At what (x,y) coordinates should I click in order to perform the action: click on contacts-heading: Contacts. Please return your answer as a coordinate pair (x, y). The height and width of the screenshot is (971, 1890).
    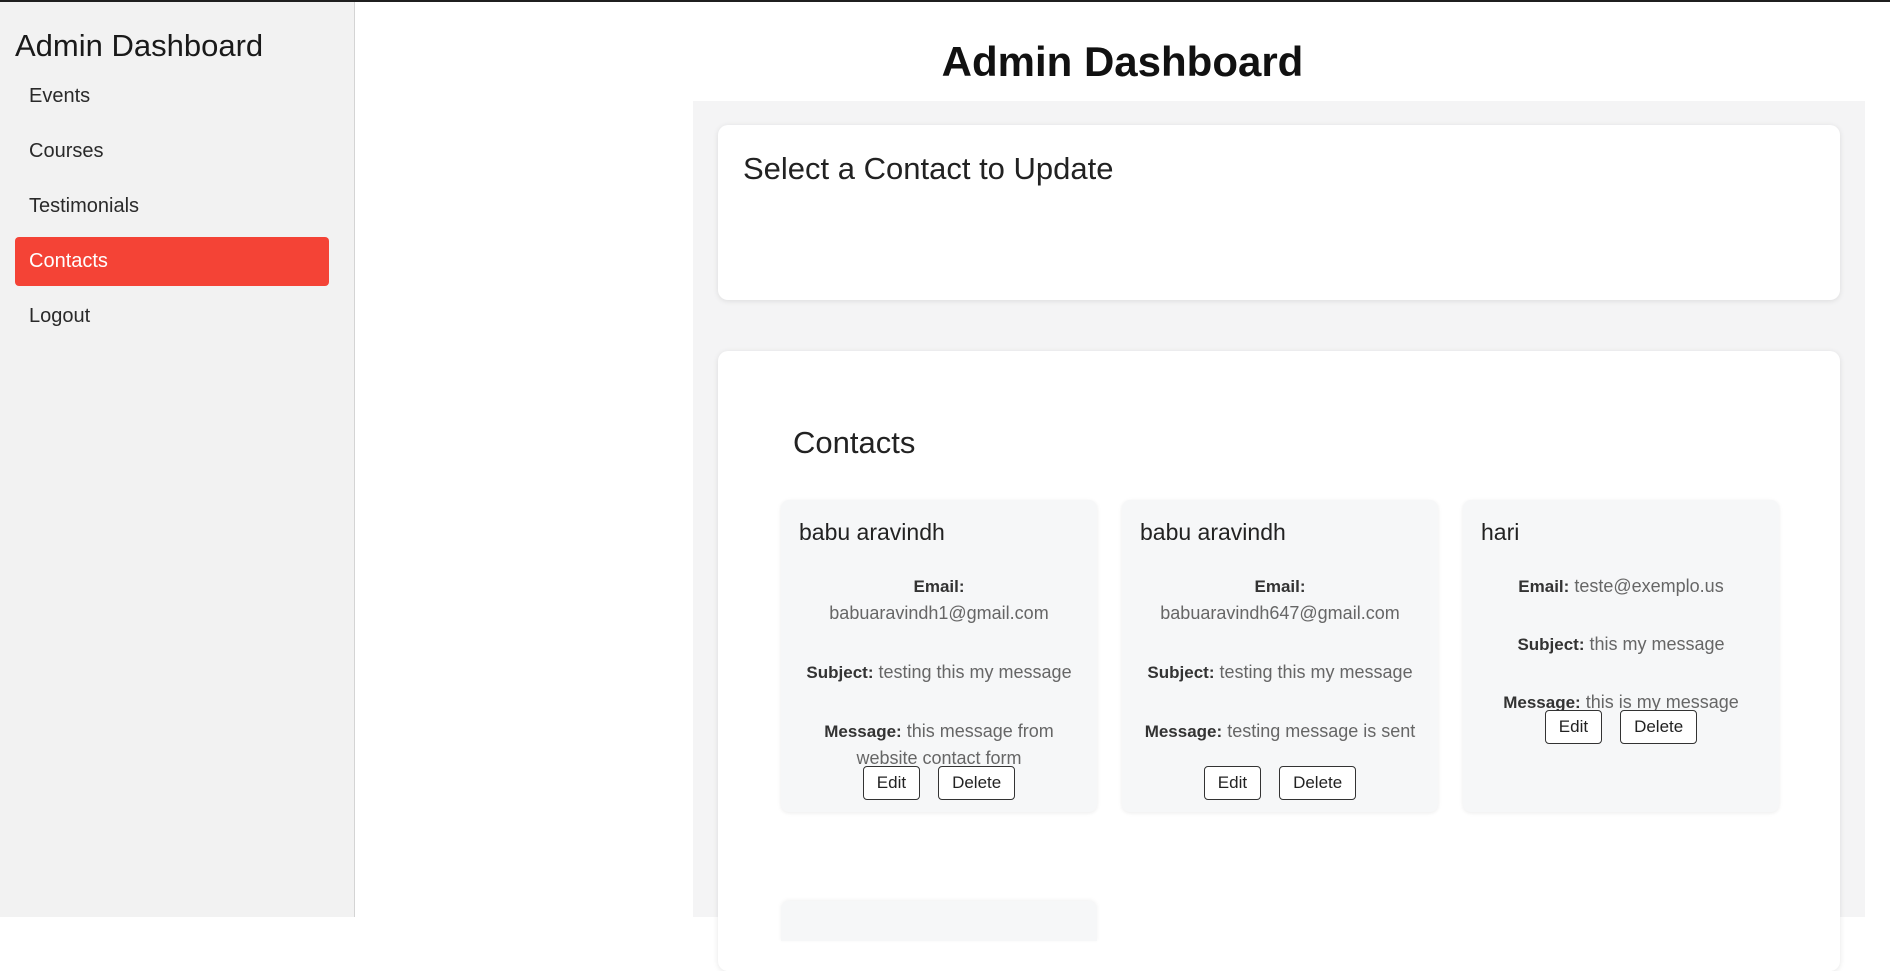
    Looking at the image, I should click on (854, 442).